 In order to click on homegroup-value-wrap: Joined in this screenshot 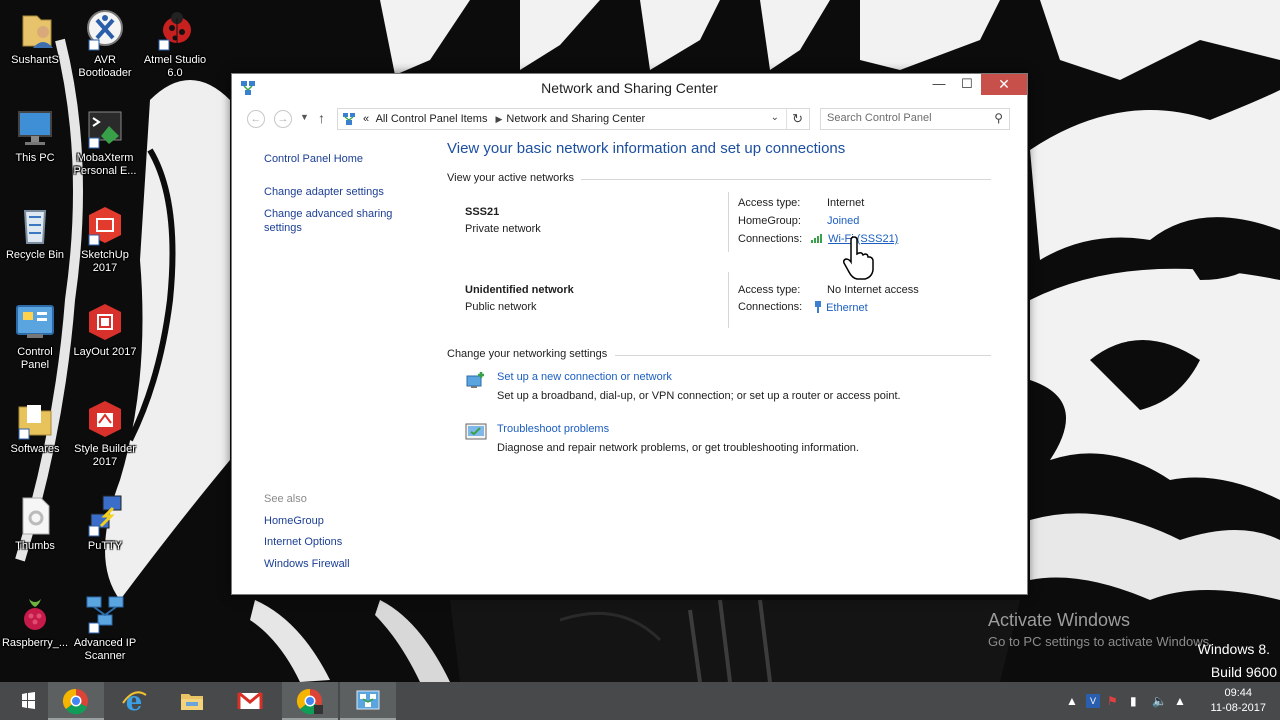, I will do `click(843, 221)`.